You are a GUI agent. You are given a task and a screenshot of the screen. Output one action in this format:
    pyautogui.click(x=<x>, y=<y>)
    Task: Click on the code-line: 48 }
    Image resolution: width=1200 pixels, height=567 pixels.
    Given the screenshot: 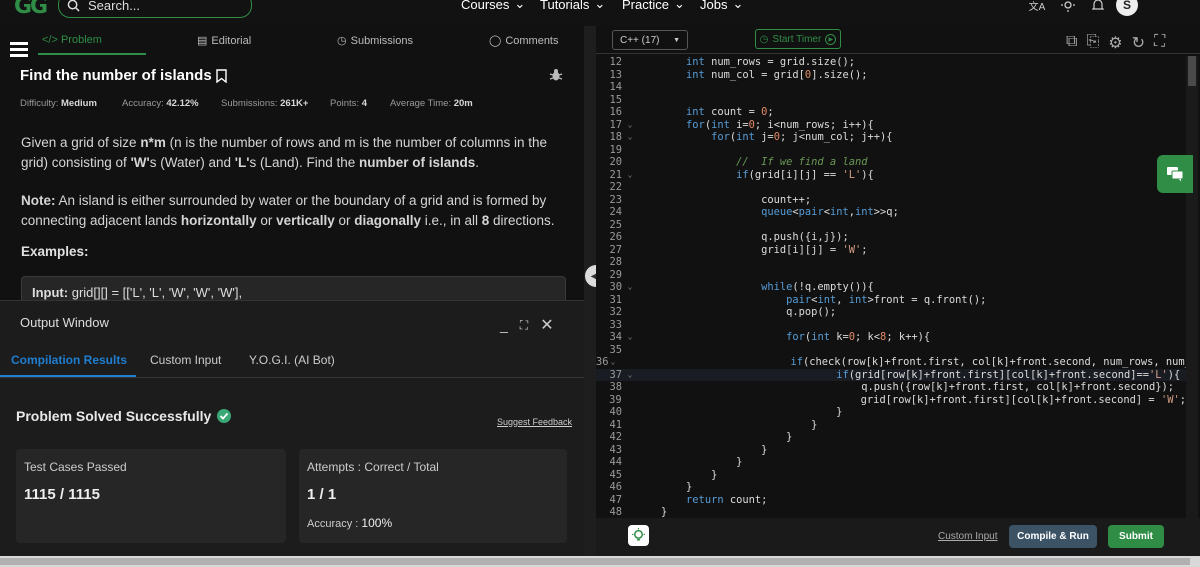 What is the action you would take?
    pyautogui.click(x=891, y=512)
    